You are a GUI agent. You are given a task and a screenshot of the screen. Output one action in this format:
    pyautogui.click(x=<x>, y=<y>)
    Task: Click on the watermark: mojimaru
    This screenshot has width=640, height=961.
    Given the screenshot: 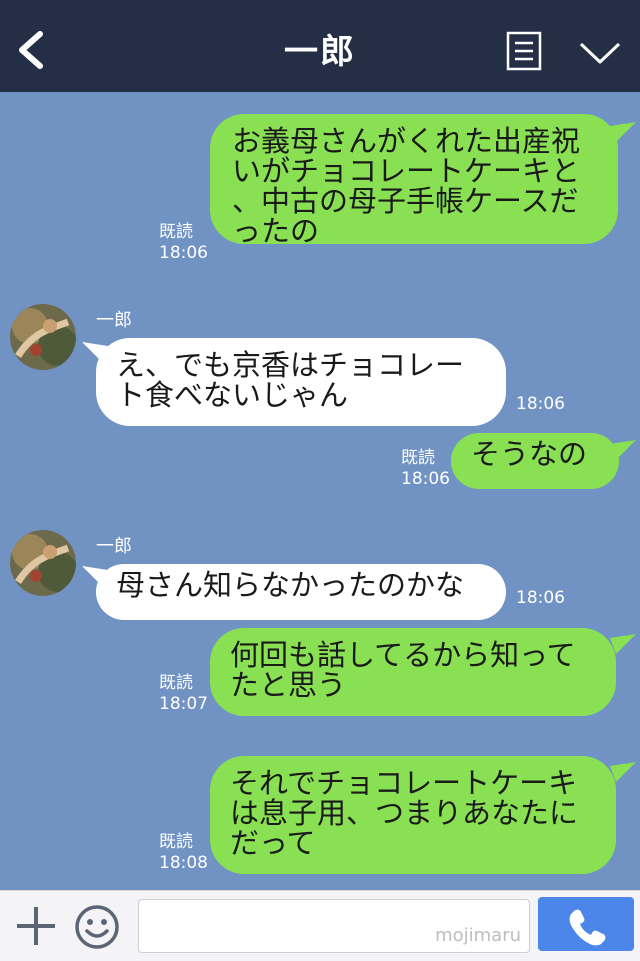 What is the action you would take?
    pyautogui.click(x=478, y=935)
    